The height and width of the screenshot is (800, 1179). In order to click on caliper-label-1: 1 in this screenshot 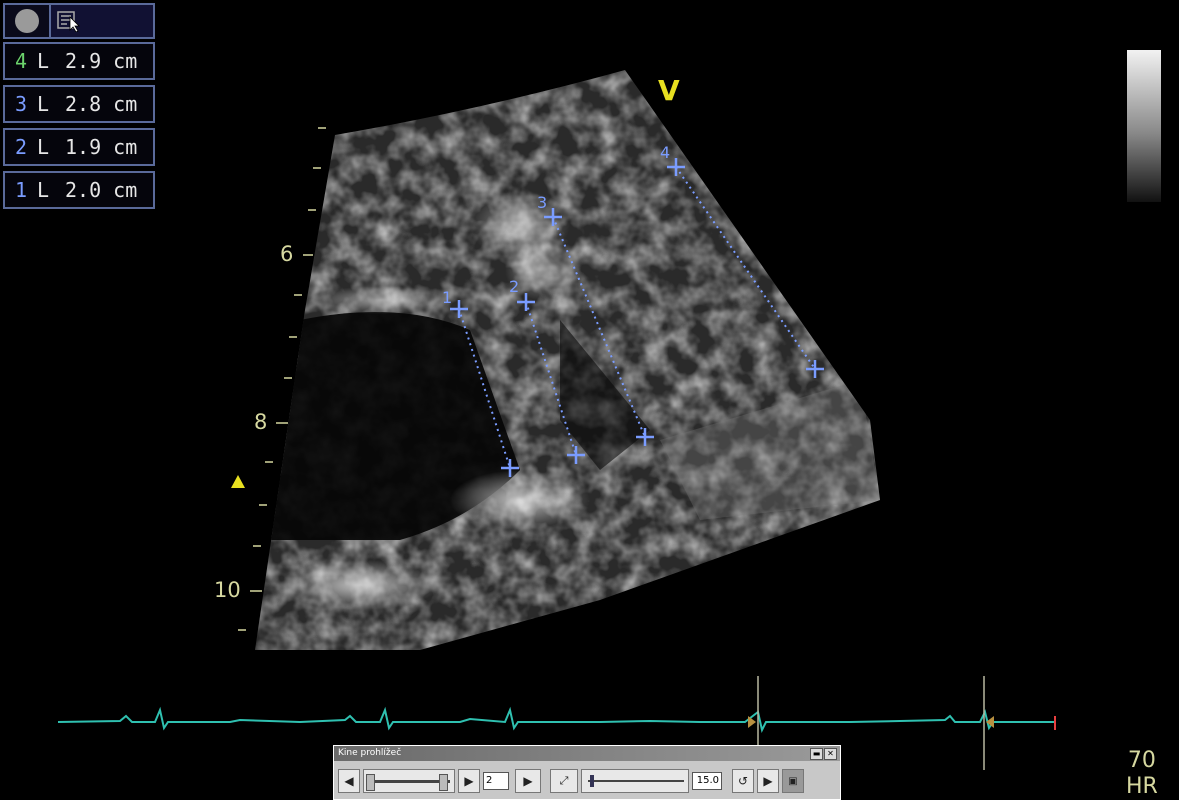, I will do `click(447, 297)`.